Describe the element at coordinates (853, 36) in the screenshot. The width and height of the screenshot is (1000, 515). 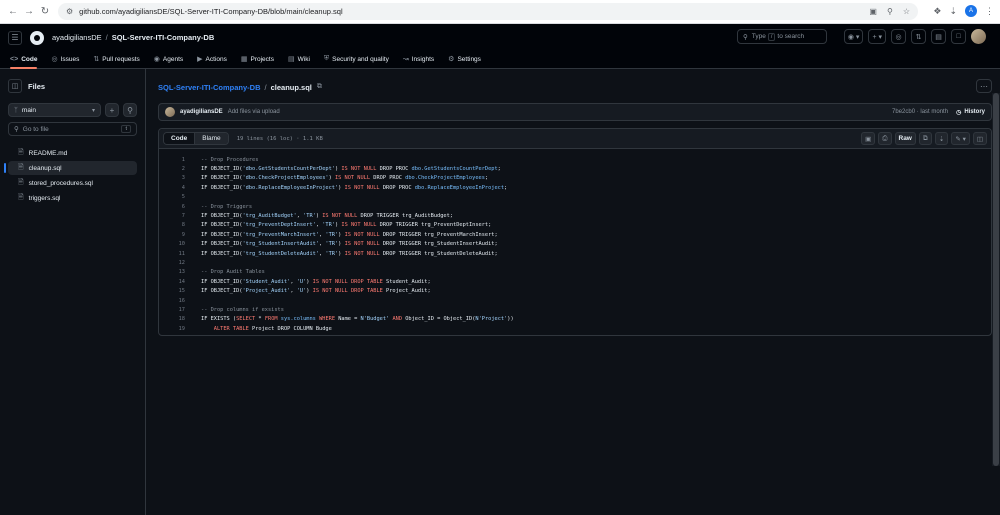
I see `copilot-icon: ◉ ▾` at that location.